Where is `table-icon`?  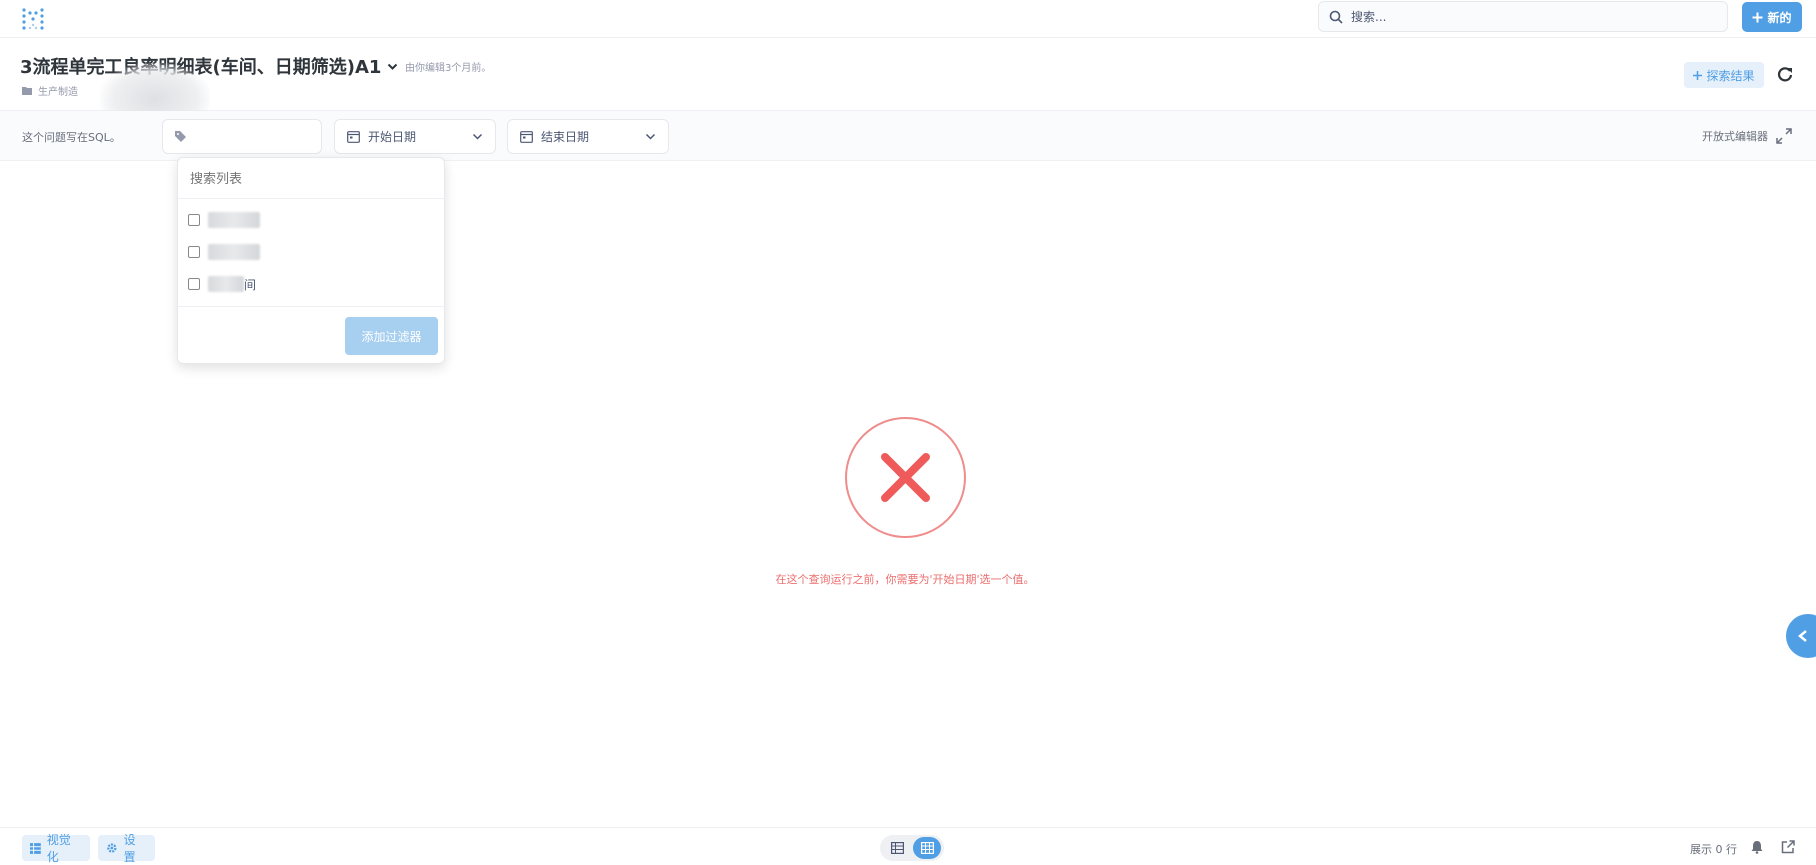
table-icon is located at coordinates (897, 848).